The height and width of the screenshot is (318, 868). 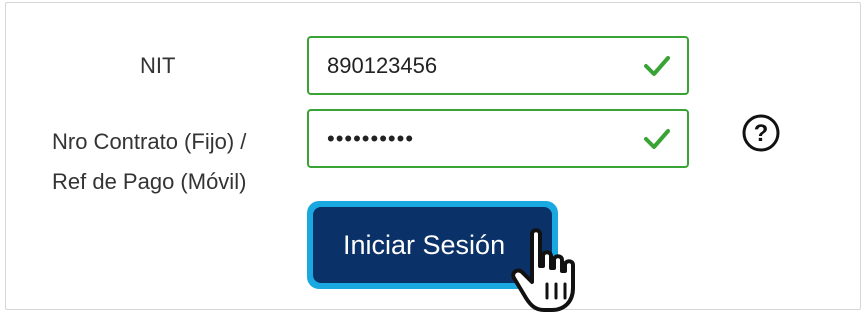 I want to click on hand-pointer-icon, so click(x=543, y=270).